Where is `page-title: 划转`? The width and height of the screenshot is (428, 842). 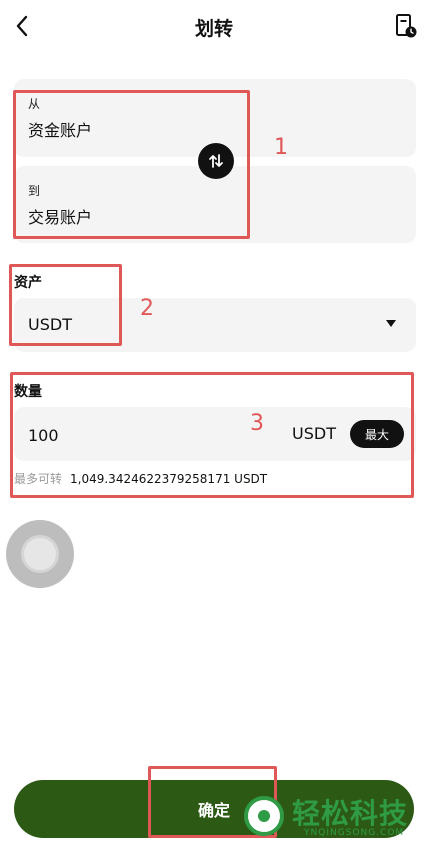
page-title: 划转 is located at coordinates (213, 29).